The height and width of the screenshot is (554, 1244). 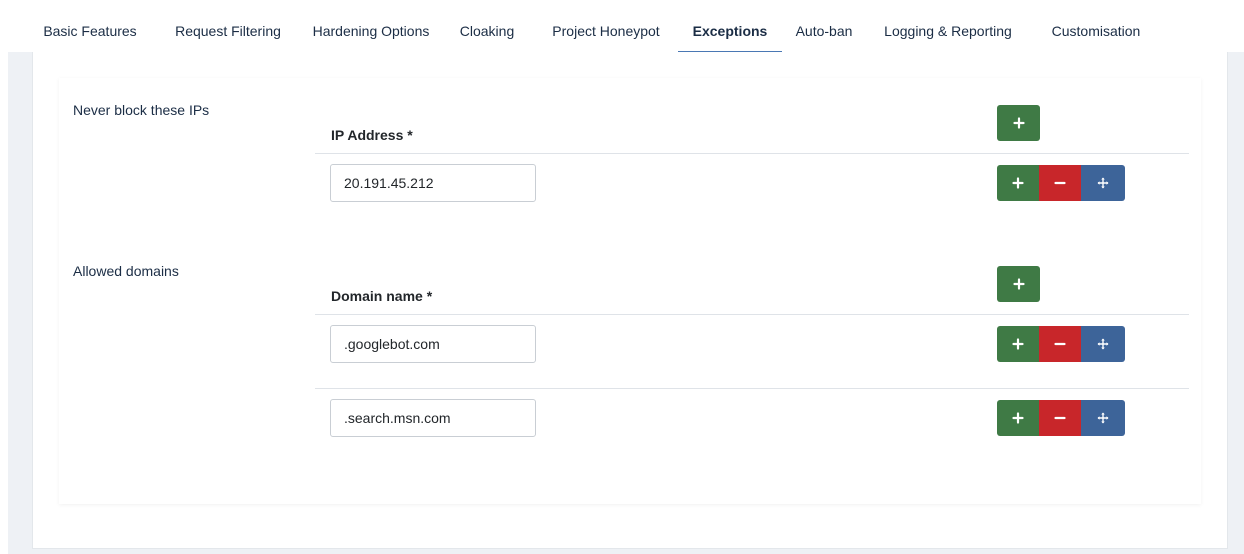 I want to click on domain-header-divider, so click(x=752, y=314).